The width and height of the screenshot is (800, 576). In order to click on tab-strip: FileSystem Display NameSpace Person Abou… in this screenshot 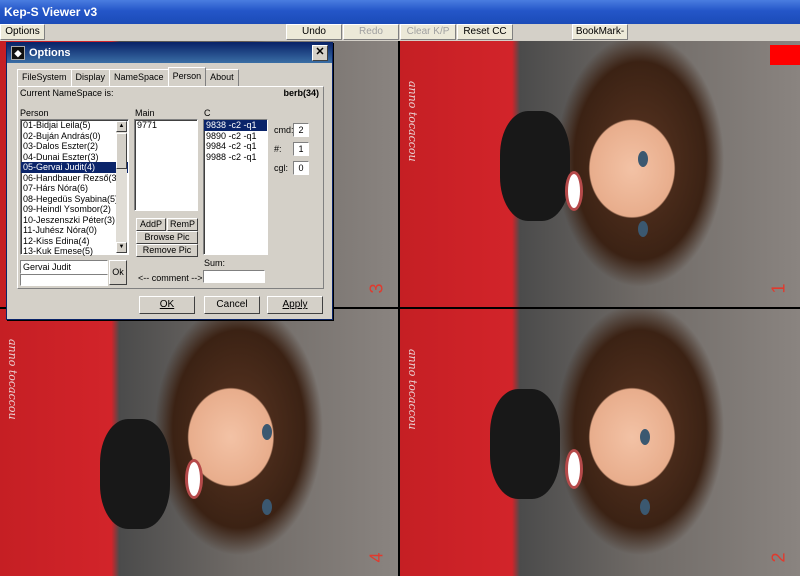, I will do `click(128, 76)`.